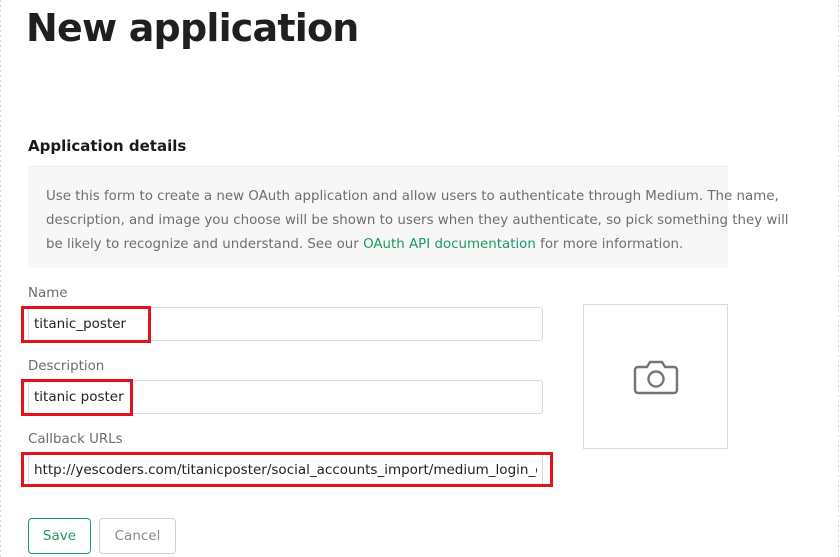  What do you see at coordinates (285, 324) in the screenshot?
I see `name-input` at bounding box center [285, 324].